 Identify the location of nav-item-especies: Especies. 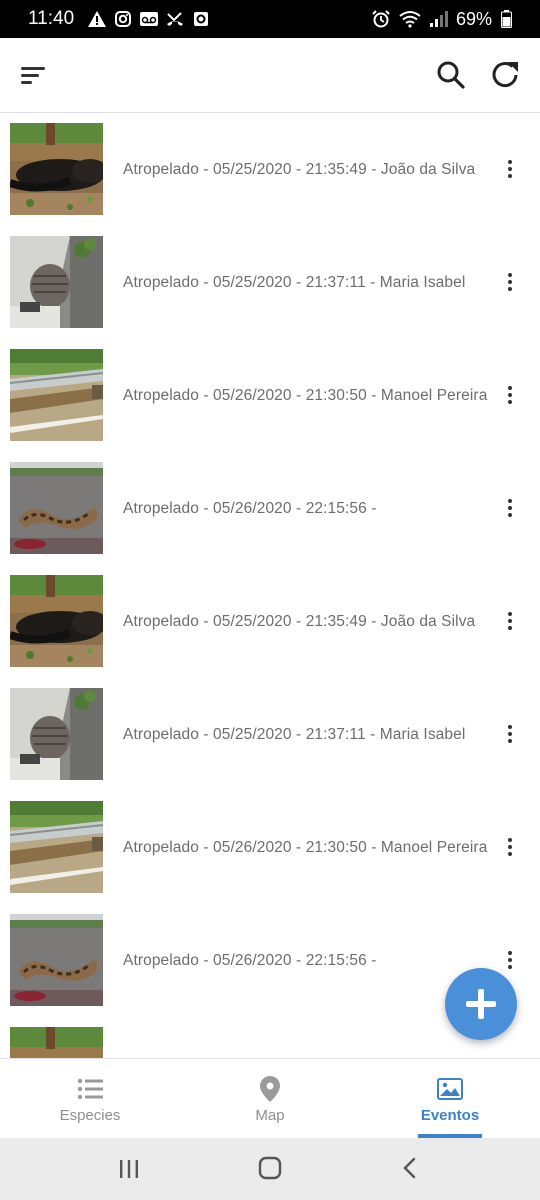
(90, 1098).